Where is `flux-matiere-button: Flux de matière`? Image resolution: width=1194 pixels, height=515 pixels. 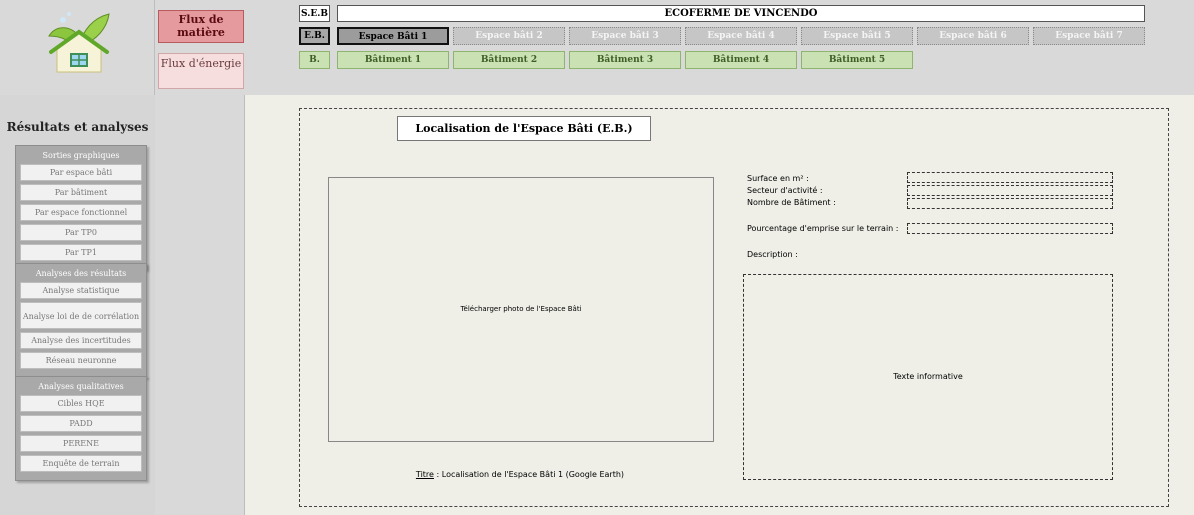 flux-matiere-button: Flux de matière is located at coordinates (201, 26).